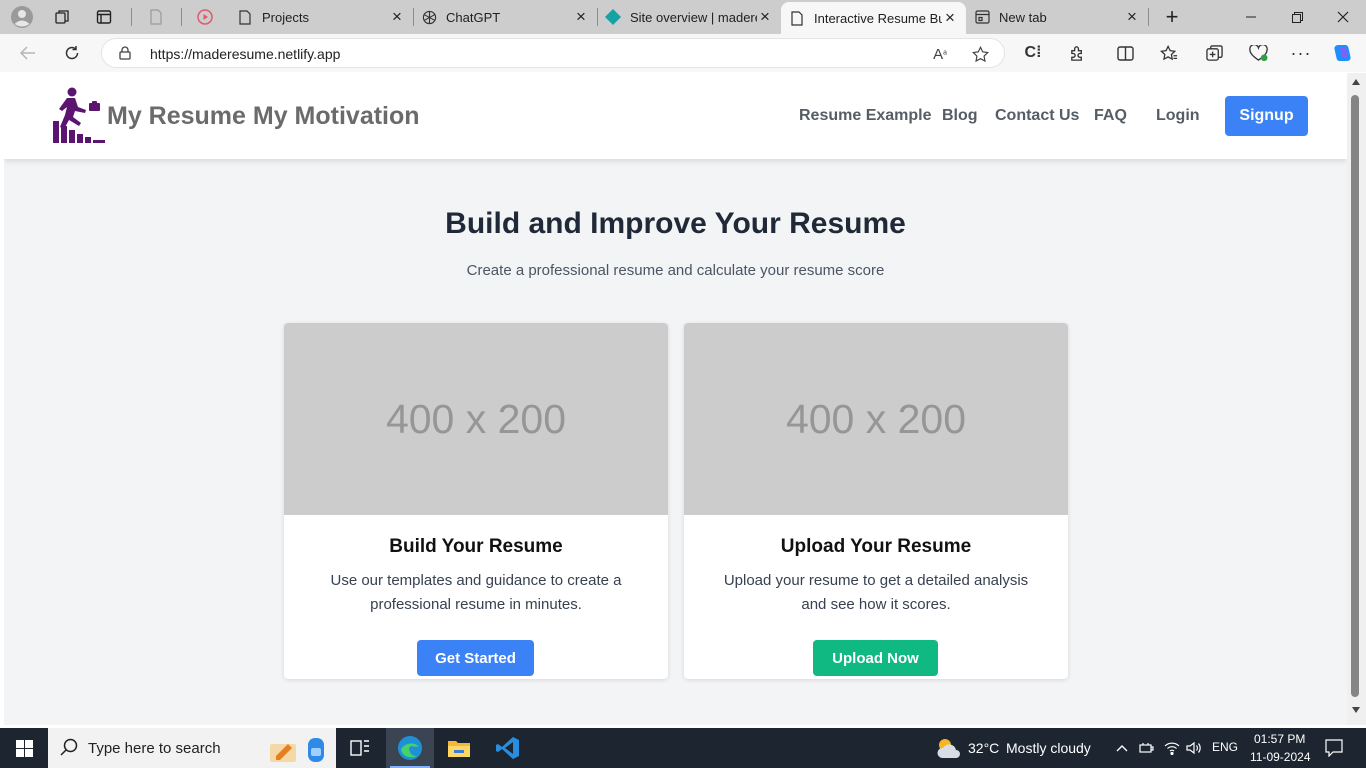  I want to click on scroll-down-arrow-icon, so click(1356, 710).